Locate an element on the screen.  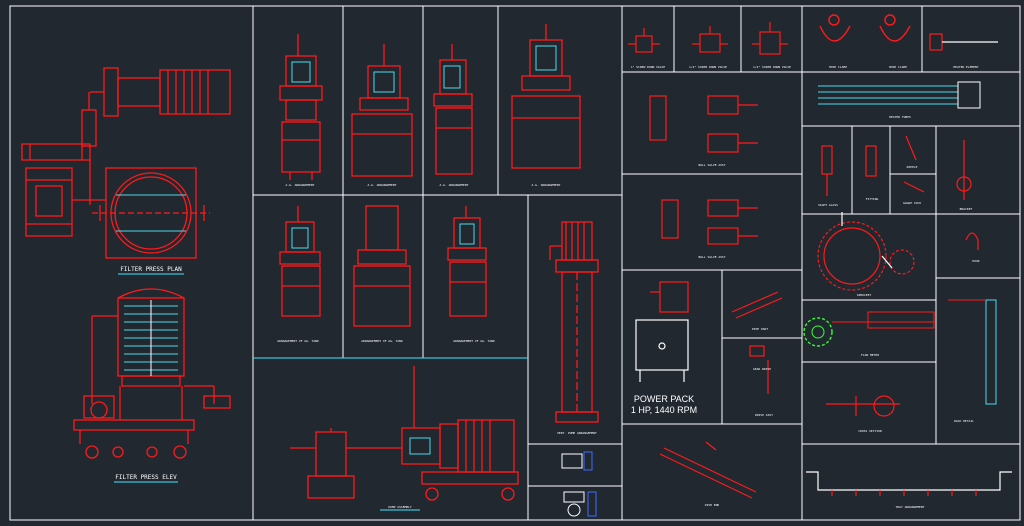
label-agitator-1: A.G. ARRANGEMENT is located at coordinates (300, 185).